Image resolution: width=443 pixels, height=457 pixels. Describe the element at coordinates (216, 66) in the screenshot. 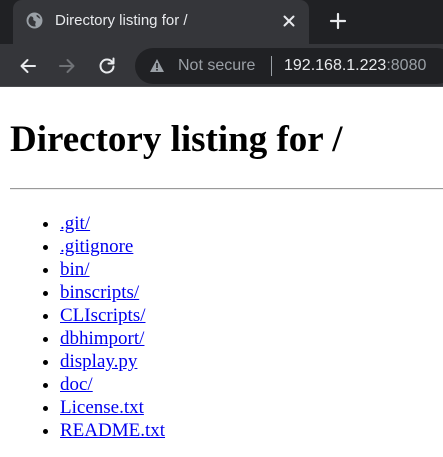

I see `security-label: Not secure` at that location.